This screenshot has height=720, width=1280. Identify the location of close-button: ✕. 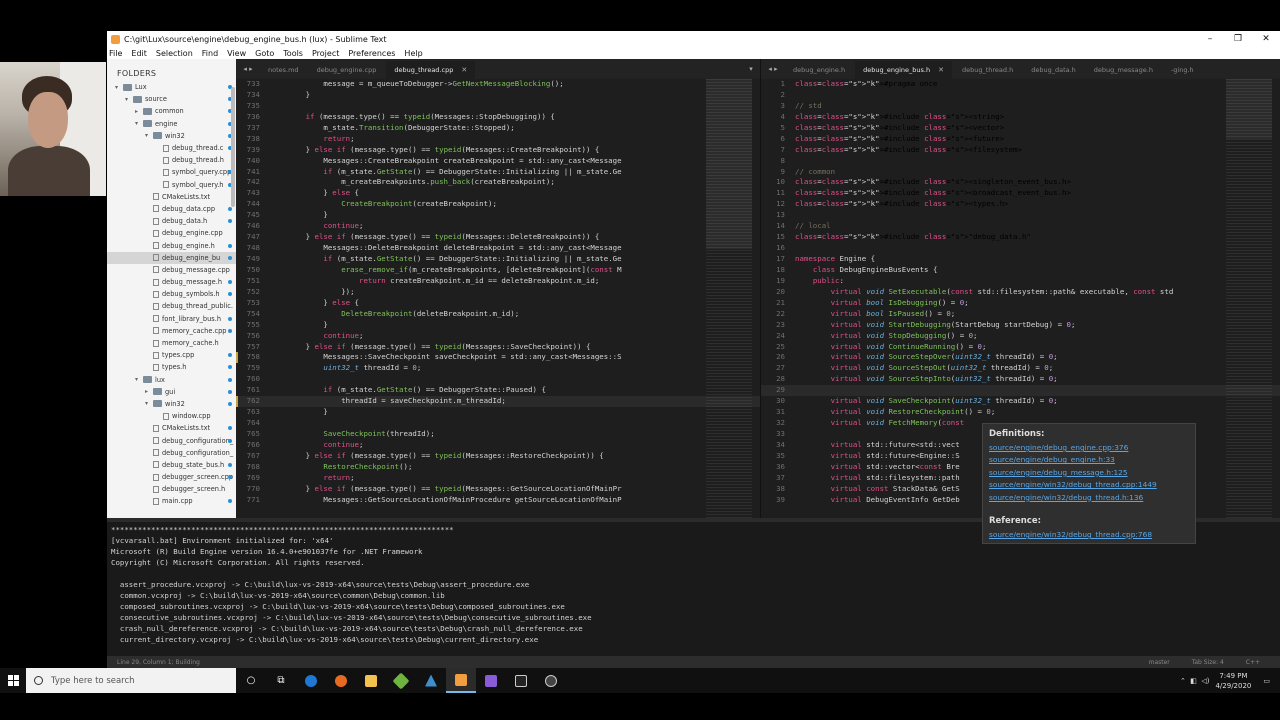
(1266, 39).